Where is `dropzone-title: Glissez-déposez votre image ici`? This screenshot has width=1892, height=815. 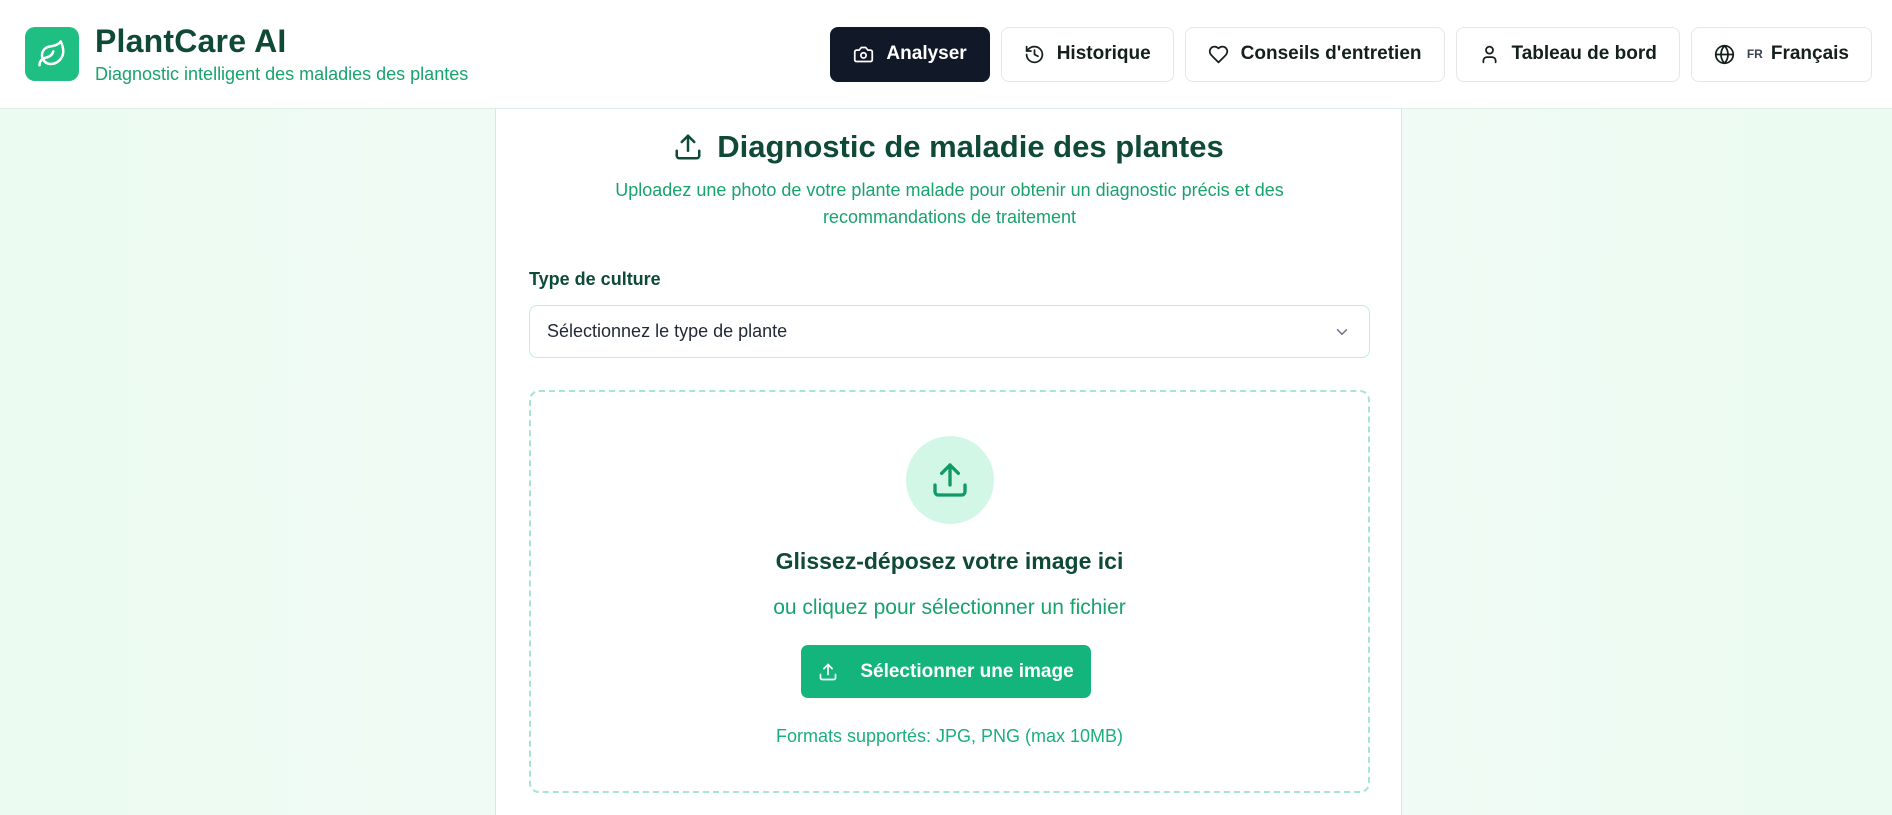 dropzone-title: Glissez-déposez votre image ici is located at coordinates (949, 561).